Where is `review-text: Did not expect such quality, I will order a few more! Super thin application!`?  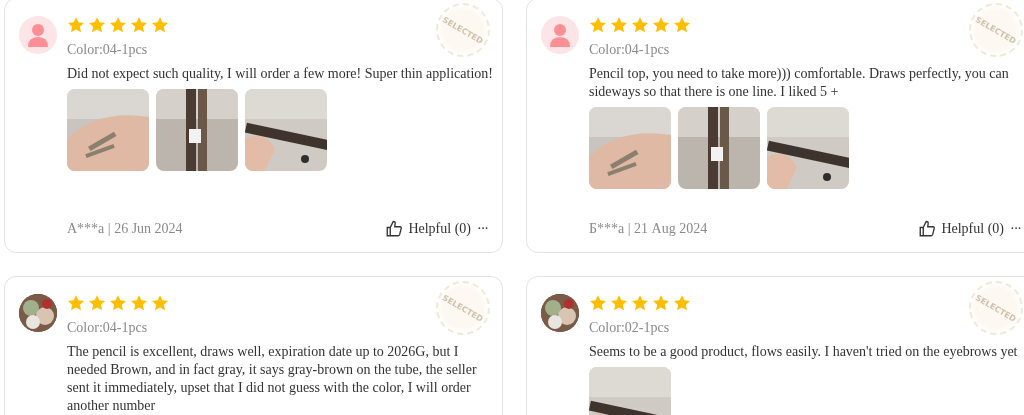
review-text: Did not expect such quality, I will order a few more! Super thin application! is located at coordinates (280, 74).